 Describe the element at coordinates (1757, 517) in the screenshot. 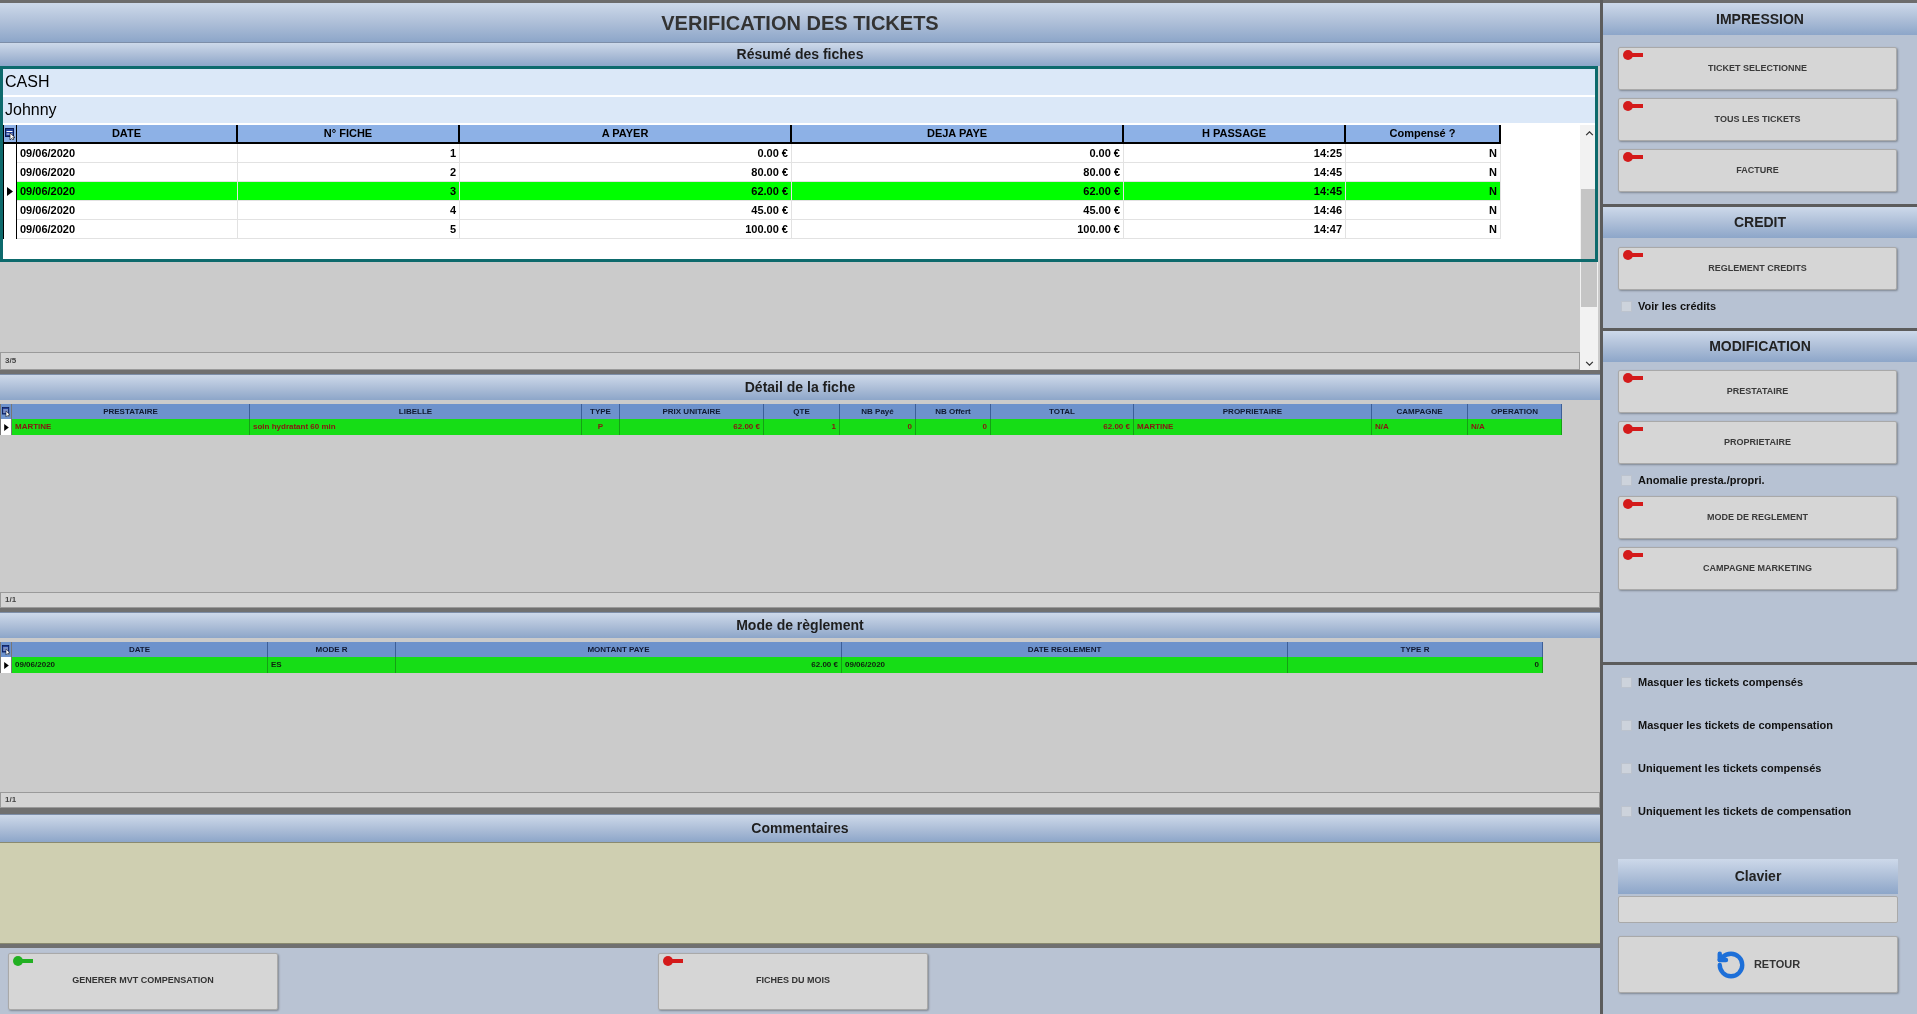

I see `sidebar-button: MODE DE REGLEMENT` at that location.